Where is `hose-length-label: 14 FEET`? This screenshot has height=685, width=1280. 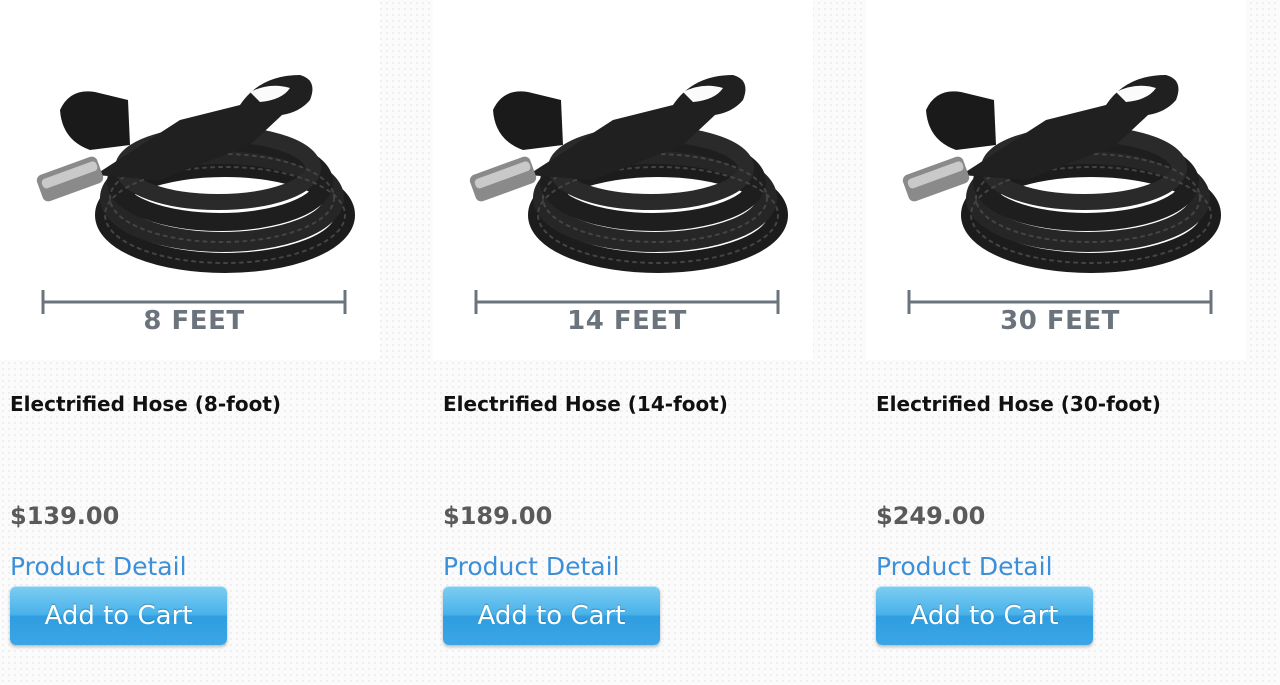
hose-length-label: 14 FEET is located at coordinates (627, 321).